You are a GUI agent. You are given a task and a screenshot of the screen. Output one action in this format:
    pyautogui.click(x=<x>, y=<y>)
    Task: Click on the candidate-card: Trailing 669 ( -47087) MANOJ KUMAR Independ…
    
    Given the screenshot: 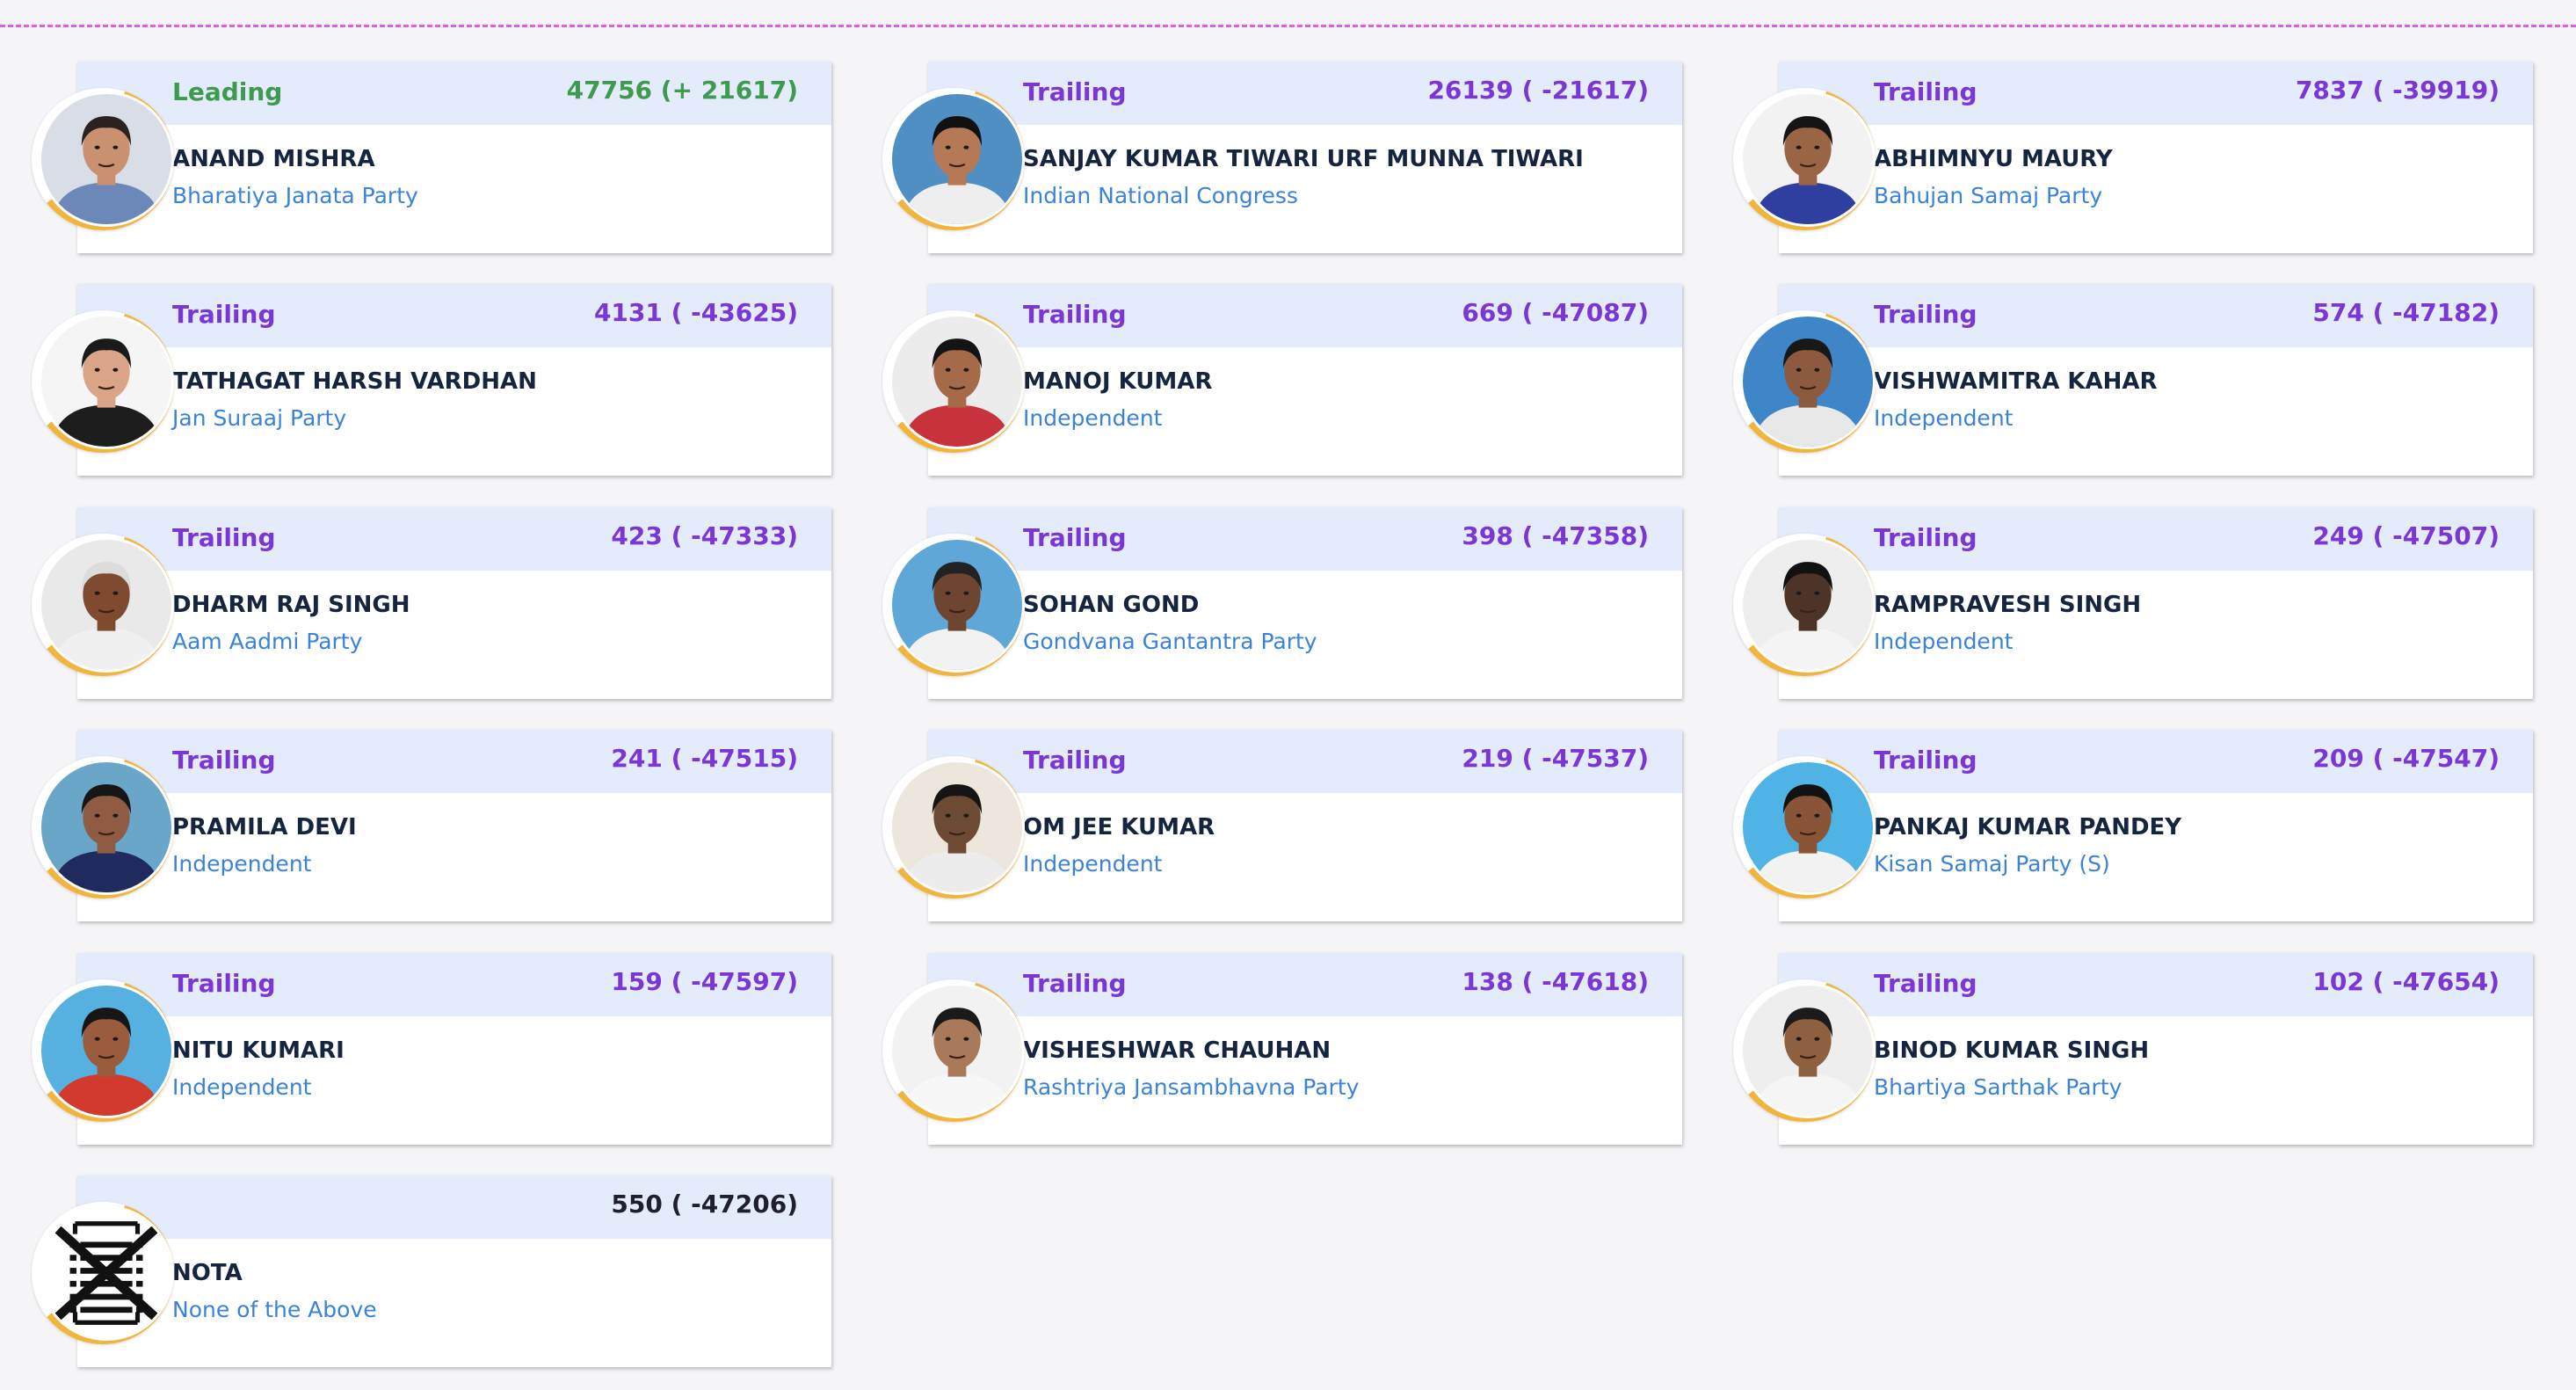 What is the action you would take?
    pyautogui.click(x=1284, y=380)
    